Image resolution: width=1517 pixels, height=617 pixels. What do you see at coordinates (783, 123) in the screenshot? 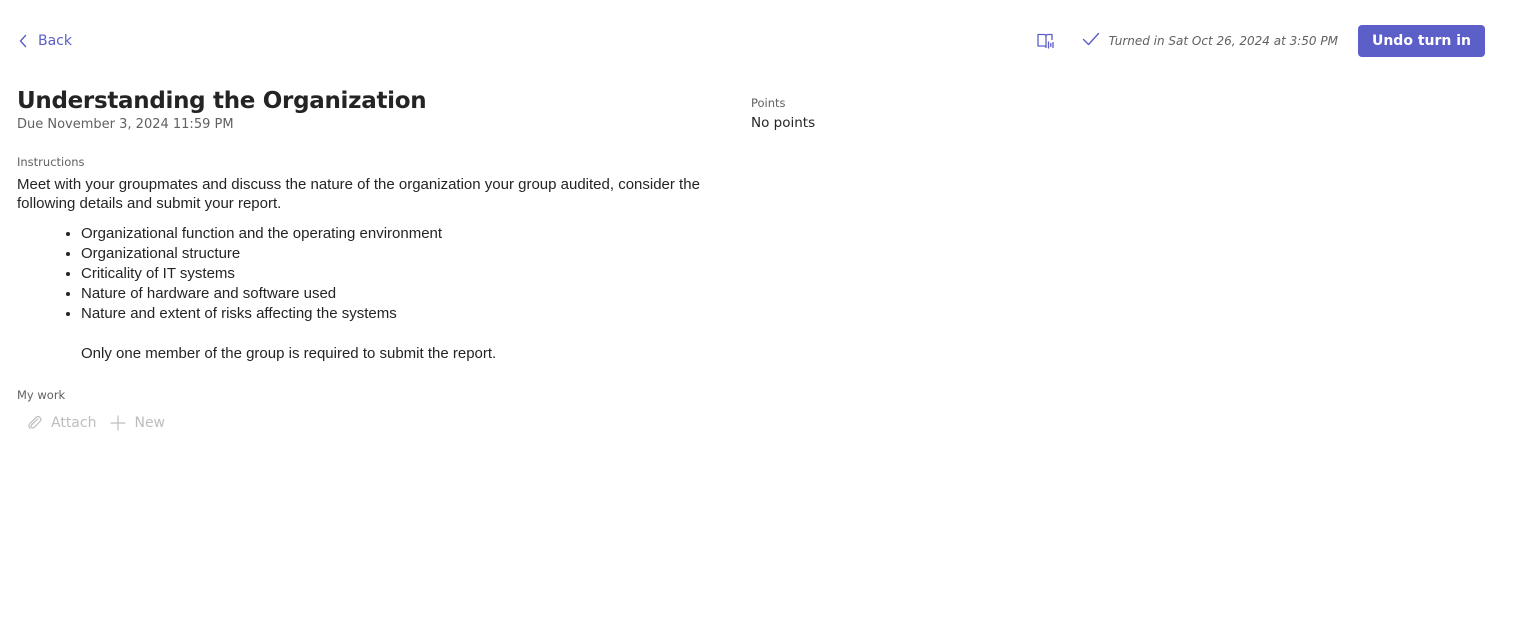
I see `points-value: No points` at bounding box center [783, 123].